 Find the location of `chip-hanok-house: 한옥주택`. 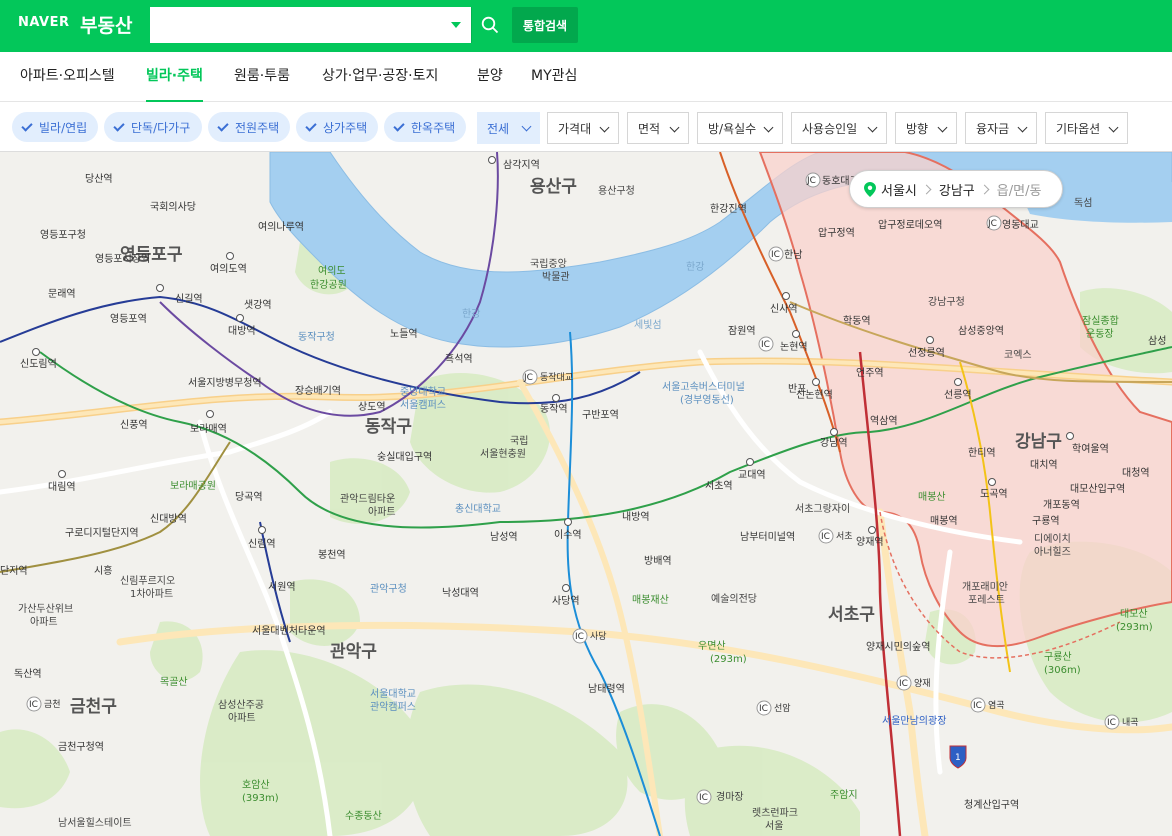

chip-hanok-house: 한옥주택 is located at coordinates (425, 127).